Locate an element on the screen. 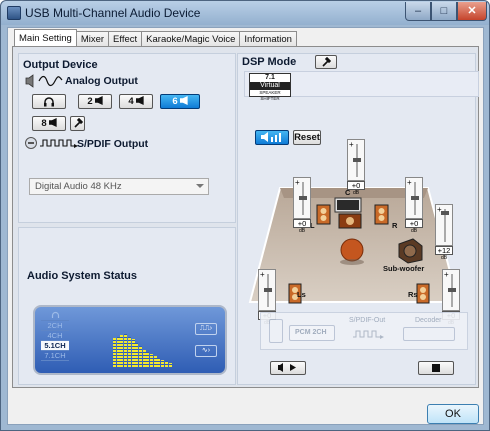 Image resolution: width=490 pixels, height=431 pixels. maximize-button: □ is located at coordinates (444, 11).